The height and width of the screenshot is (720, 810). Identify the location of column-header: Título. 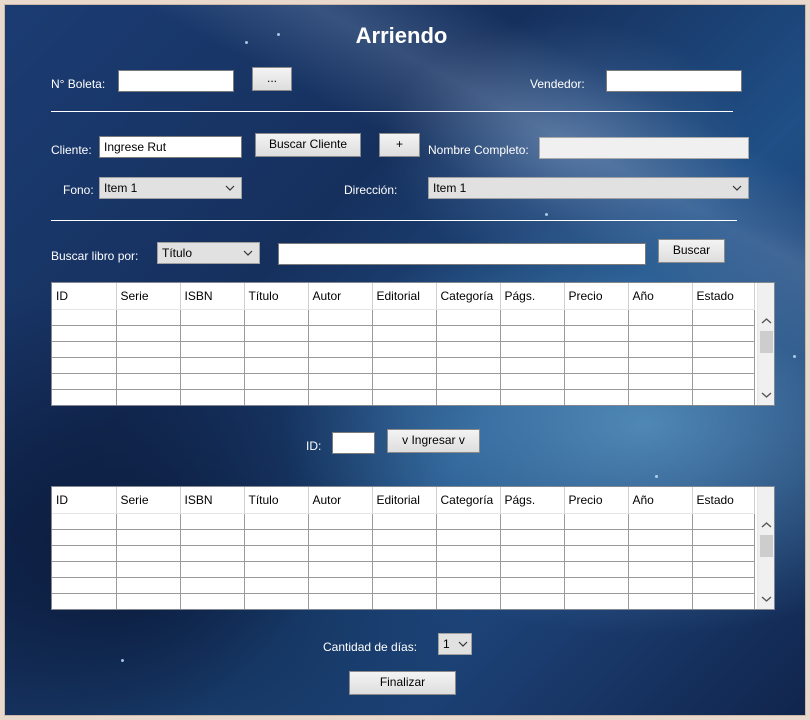
(276, 296).